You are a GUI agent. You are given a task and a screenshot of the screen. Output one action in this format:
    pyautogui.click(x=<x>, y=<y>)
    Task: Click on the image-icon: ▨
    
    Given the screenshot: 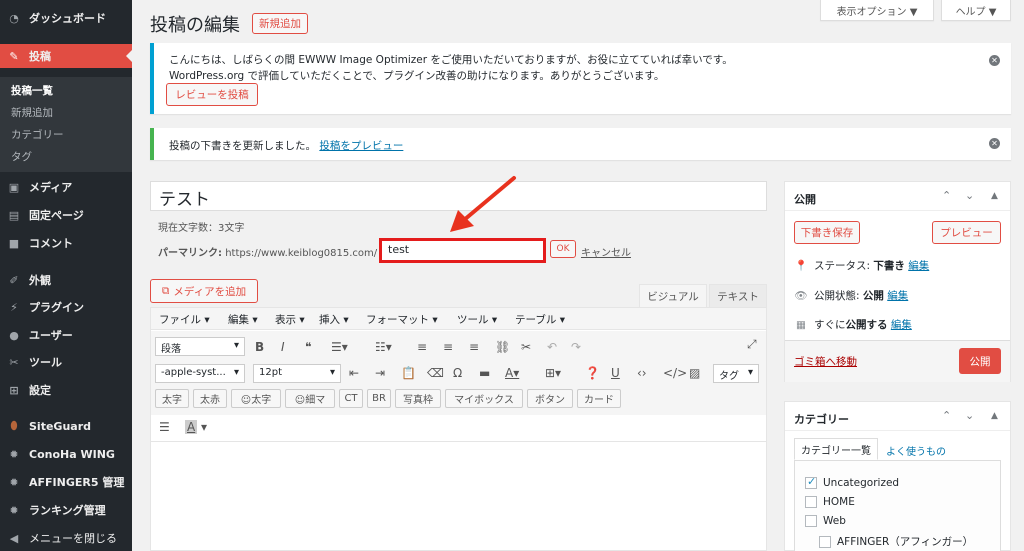 What is the action you would take?
    pyautogui.click(x=694, y=373)
    